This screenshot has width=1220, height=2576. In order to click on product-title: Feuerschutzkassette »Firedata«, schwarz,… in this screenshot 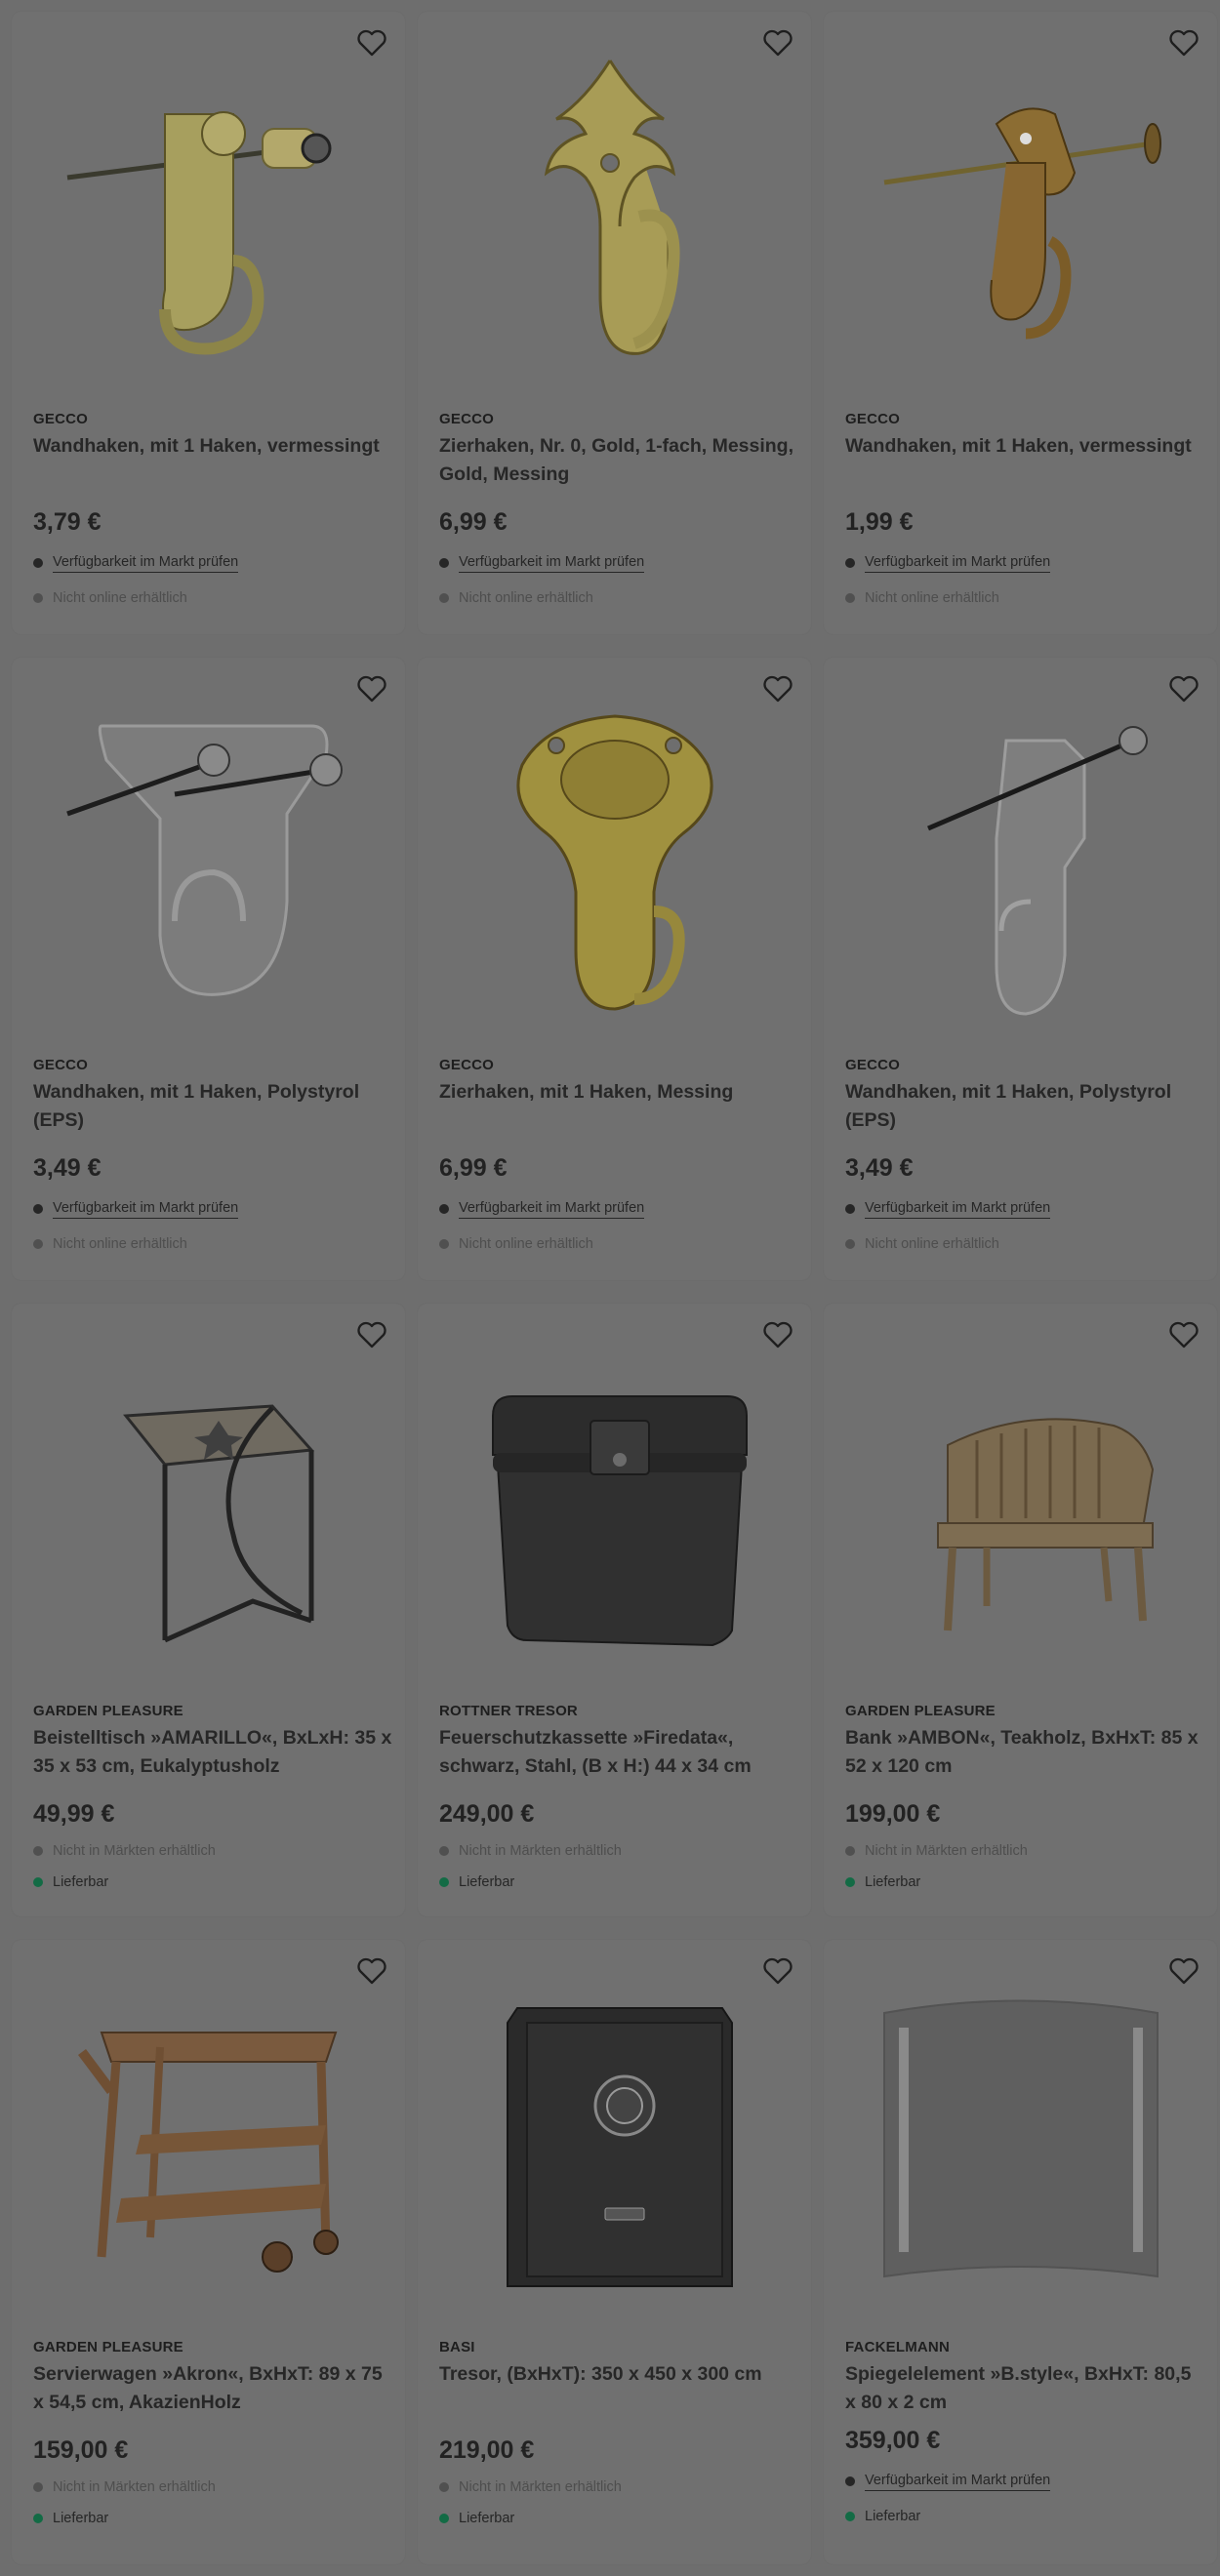, I will do `click(619, 1752)`.